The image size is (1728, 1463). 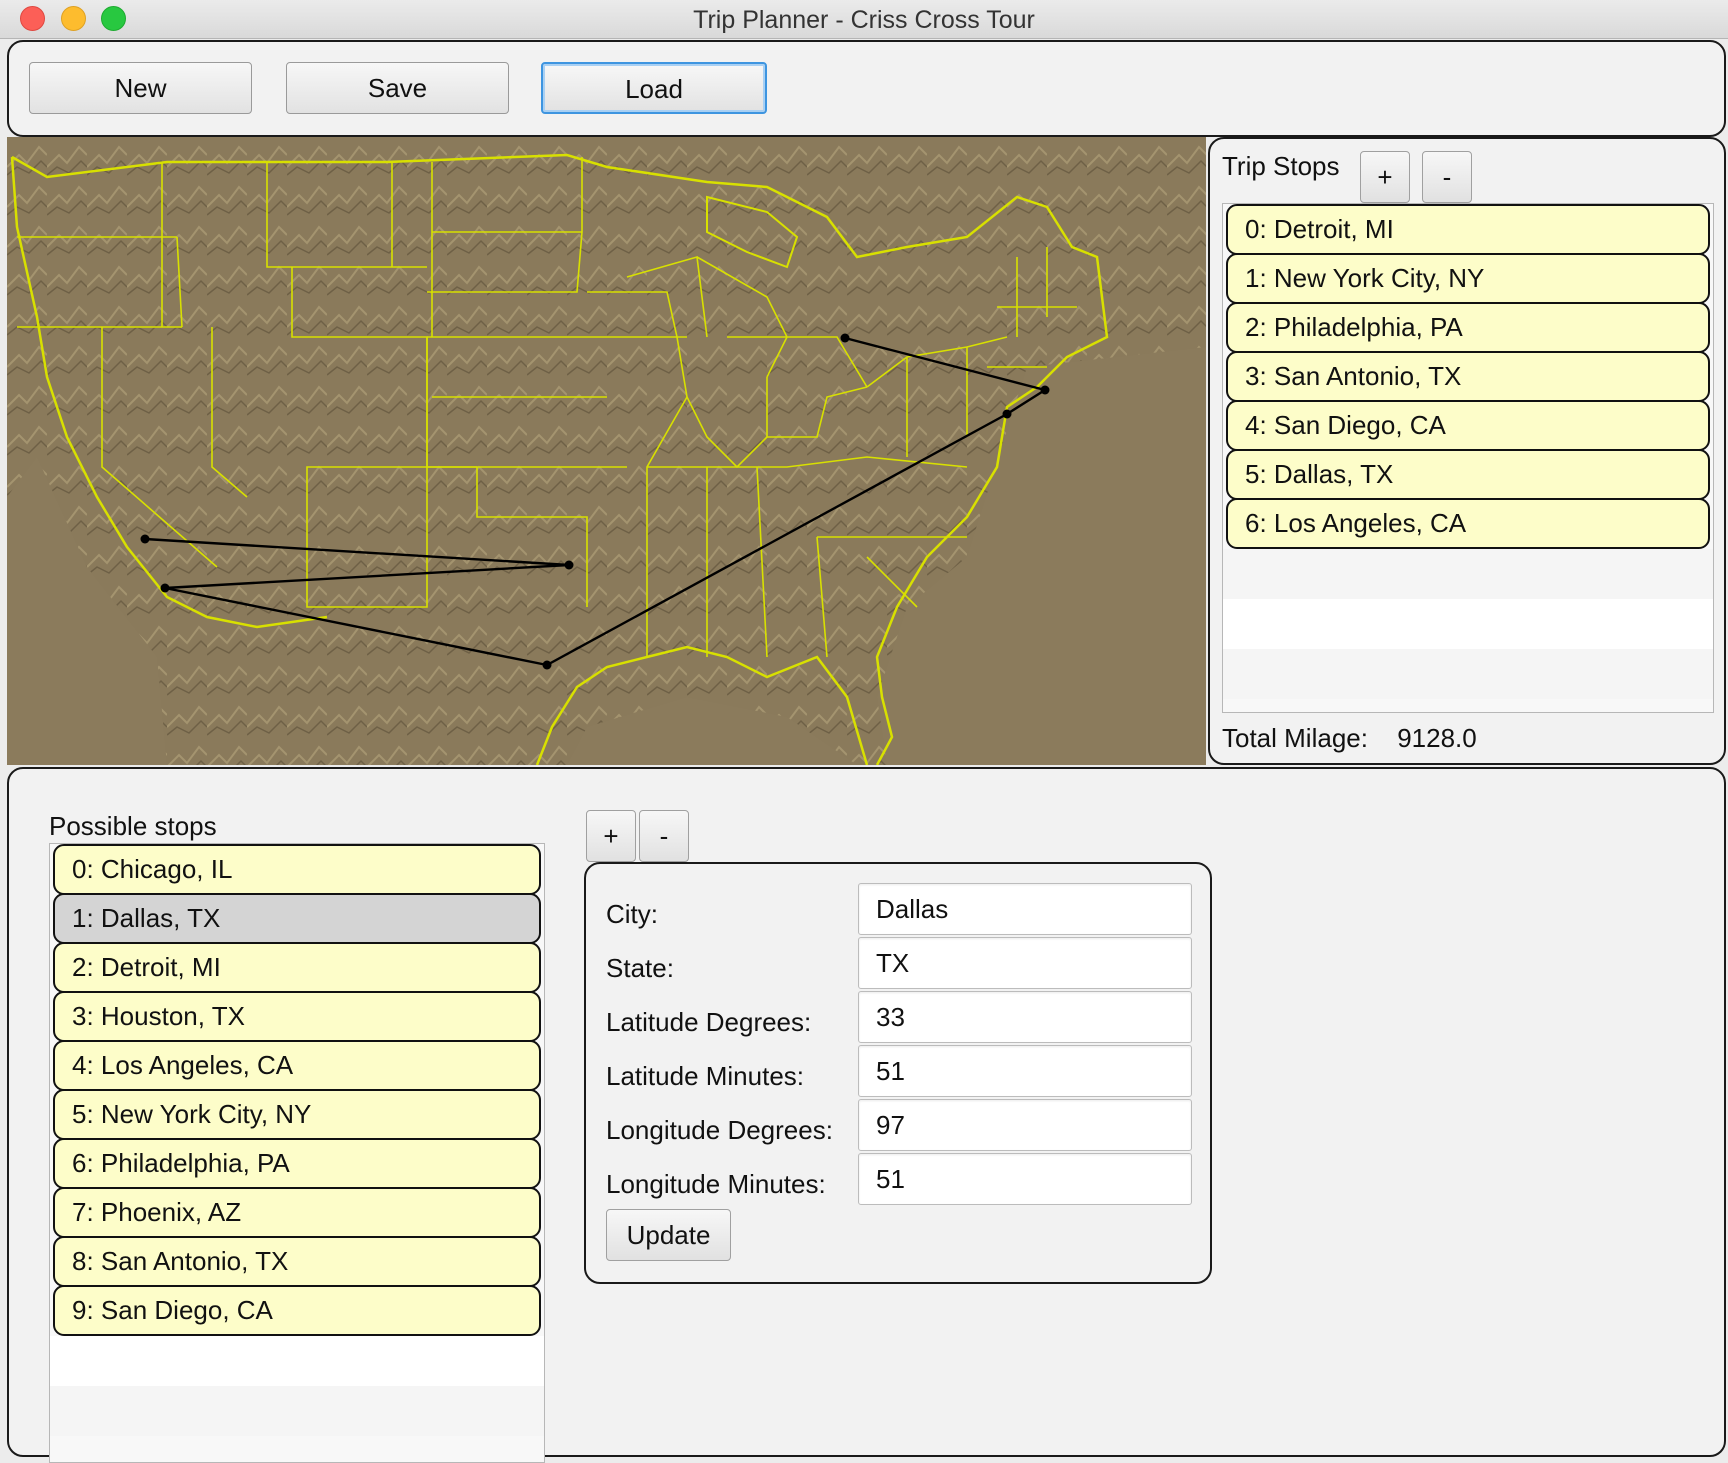 I want to click on trip-stops-title: Trip Stops, so click(x=1281, y=166).